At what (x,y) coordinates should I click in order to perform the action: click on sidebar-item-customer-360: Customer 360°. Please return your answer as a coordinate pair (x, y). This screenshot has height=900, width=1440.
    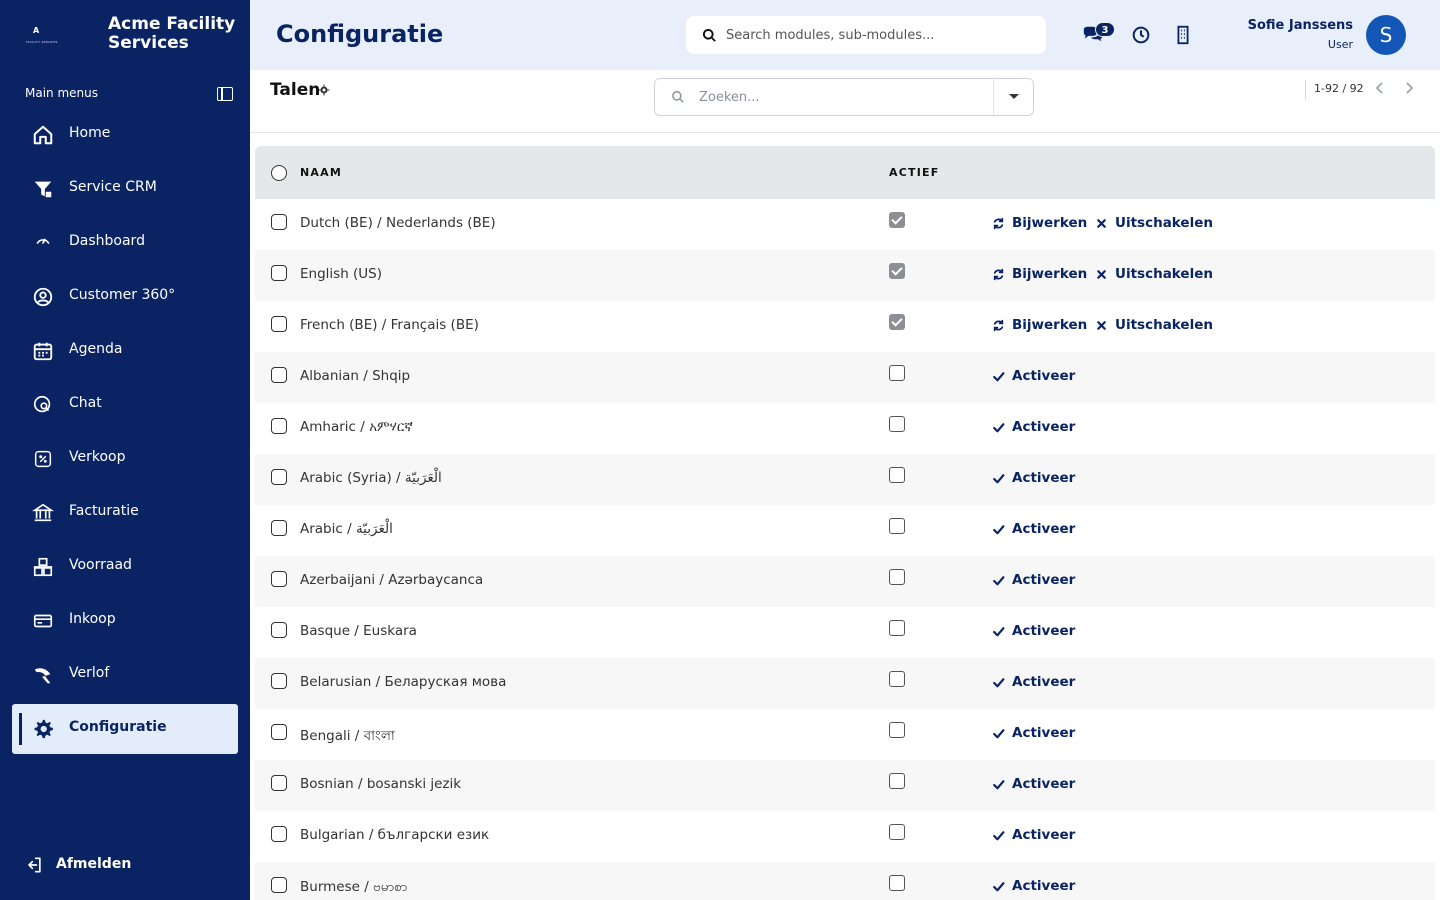
    Looking at the image, I should click on (125, 297).